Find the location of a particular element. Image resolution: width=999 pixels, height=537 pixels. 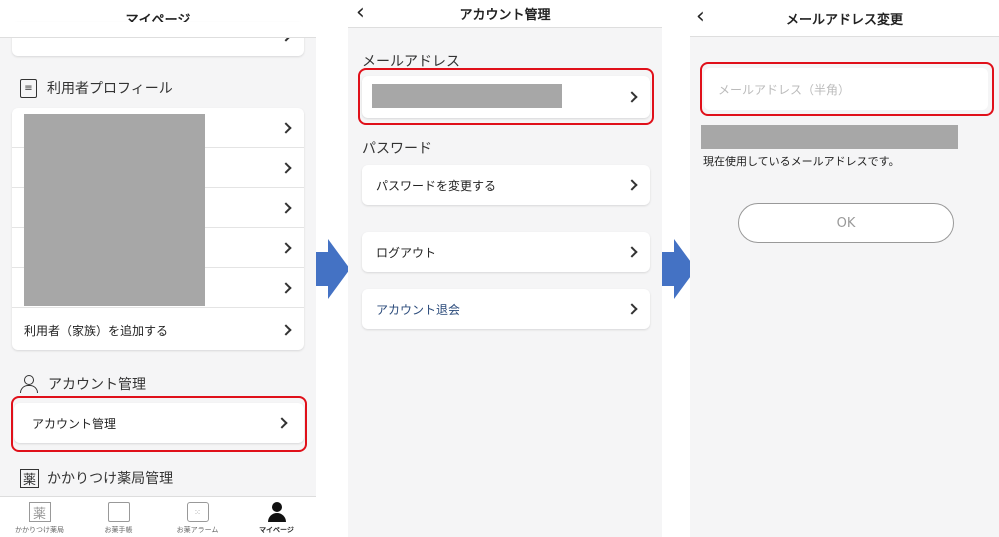

nav-label: お薬アラーム is located at coordinates (197, 530).